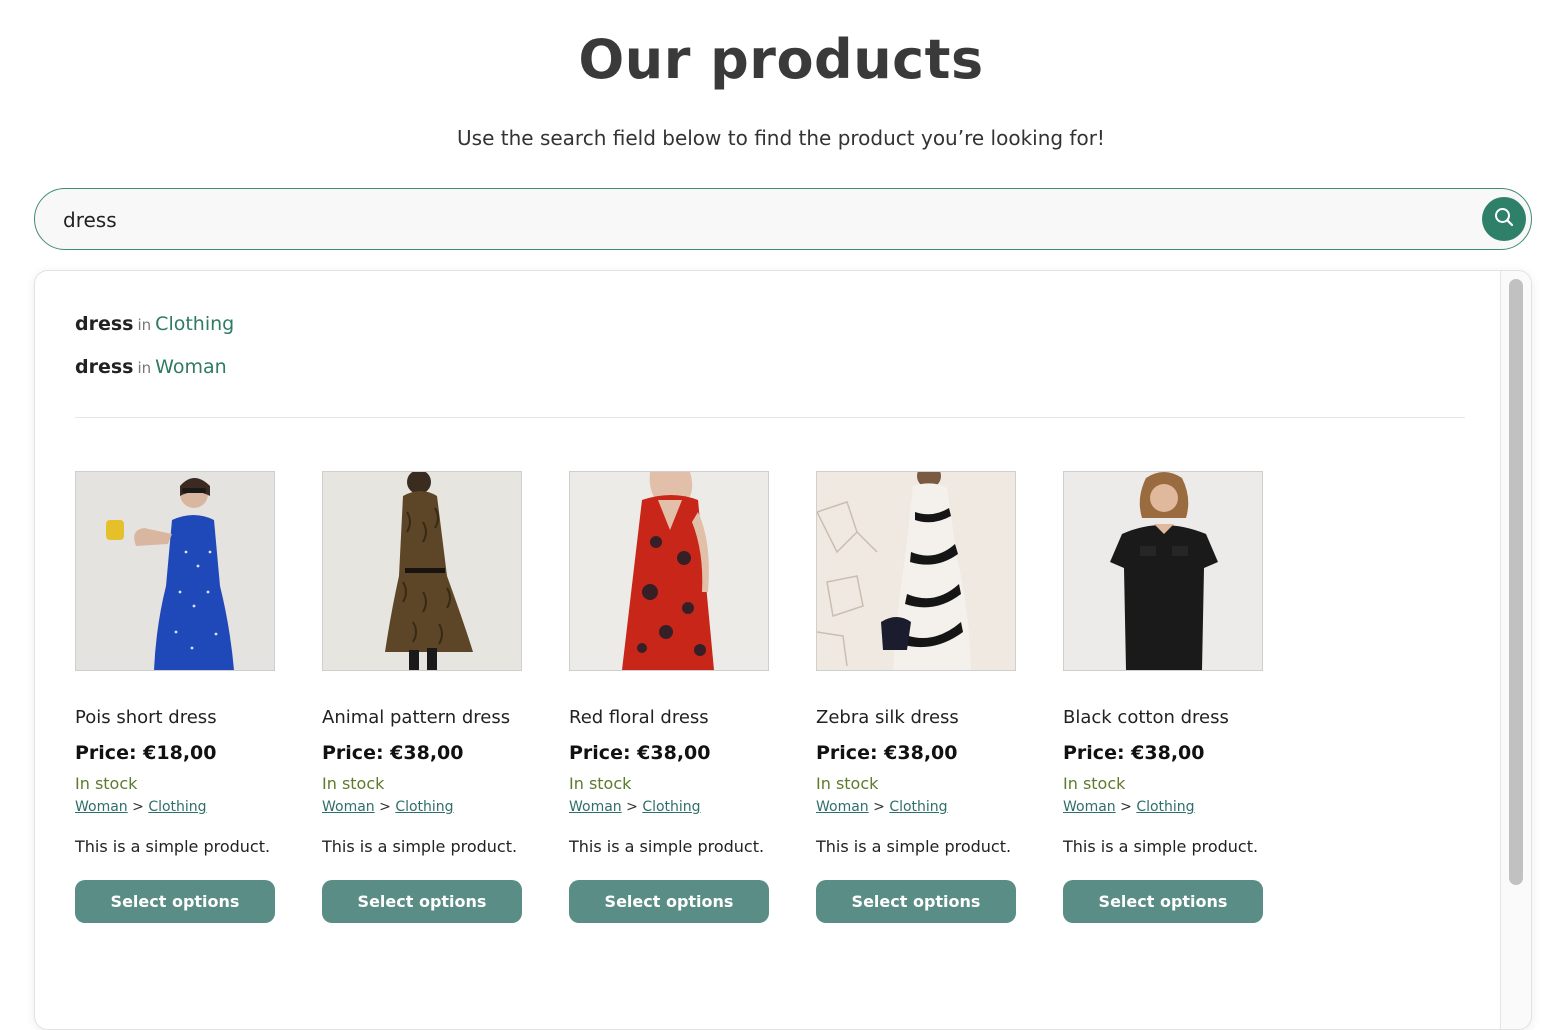 Image resolution: width=1562 pixels, height=1030 pixels. Describe the element at coordinates (191, 367) in the screenshot. I see `suggestion-category: Woman` at that location.